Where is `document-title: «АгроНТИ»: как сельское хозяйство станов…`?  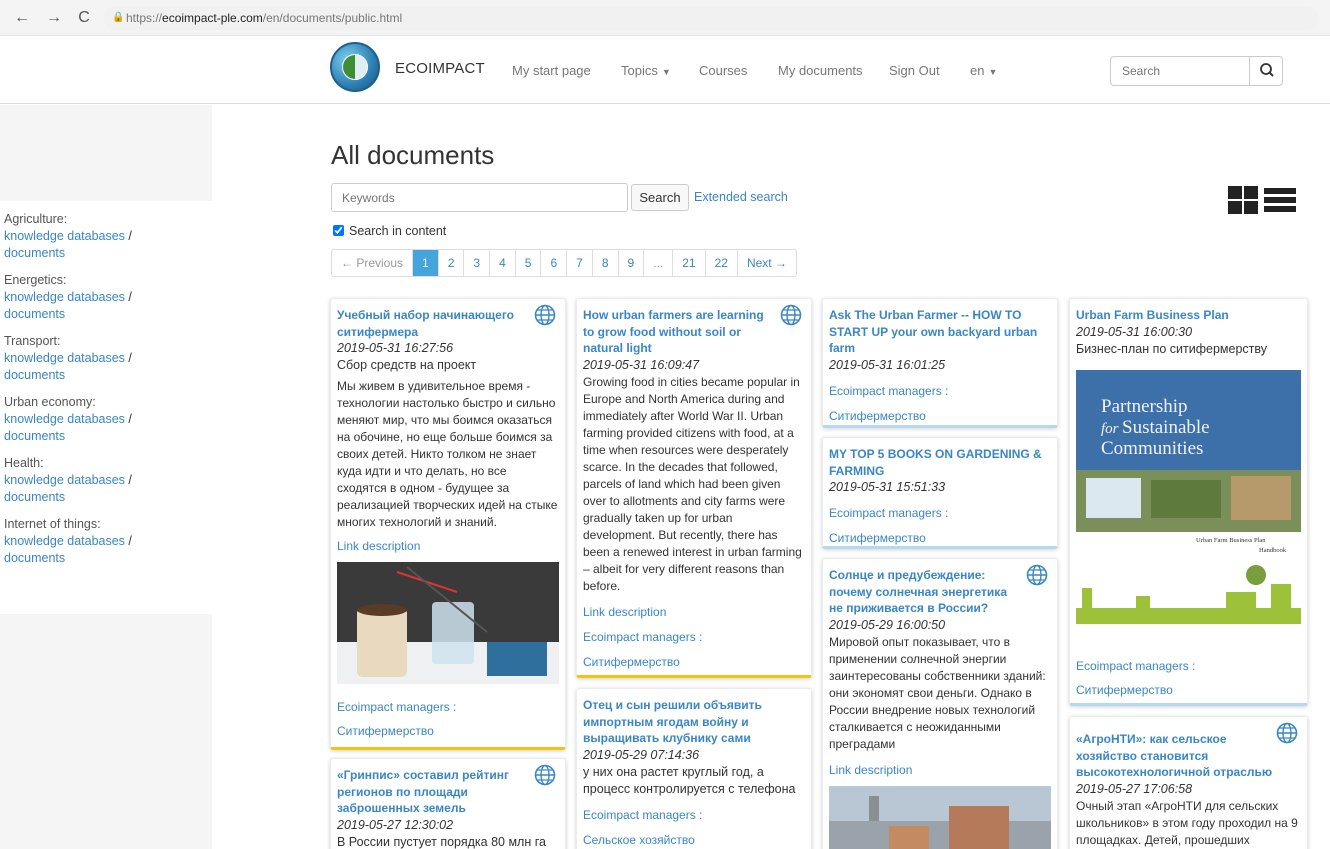
document-title: «АгроНТИ»: как сельское хозяйство станов… is located at coordinates (1188, 756).